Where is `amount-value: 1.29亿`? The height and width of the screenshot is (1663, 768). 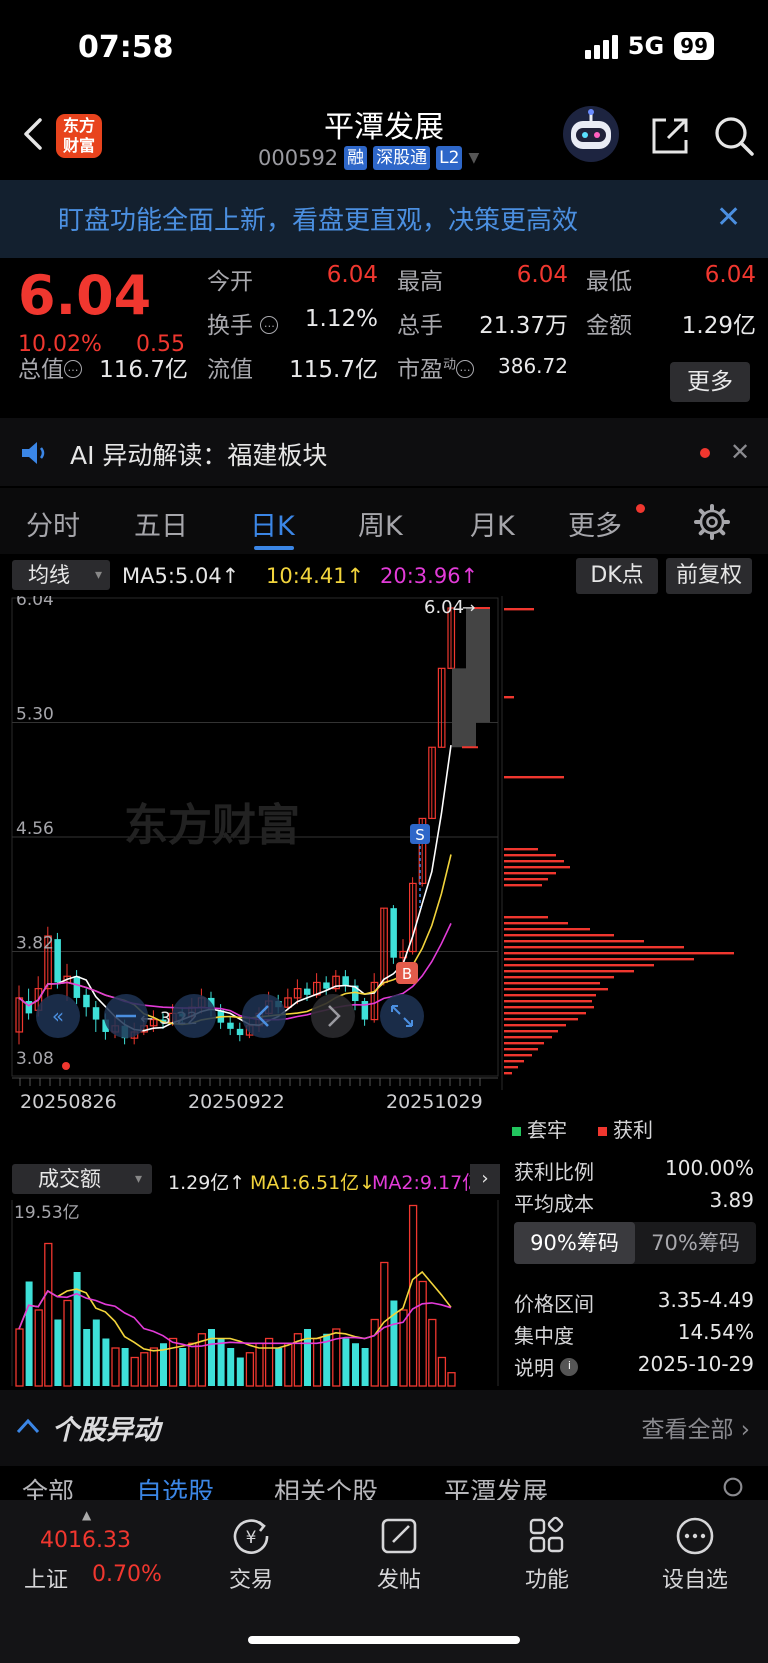
amount-value: 1.29亿 is located at coordinates (718, 326).